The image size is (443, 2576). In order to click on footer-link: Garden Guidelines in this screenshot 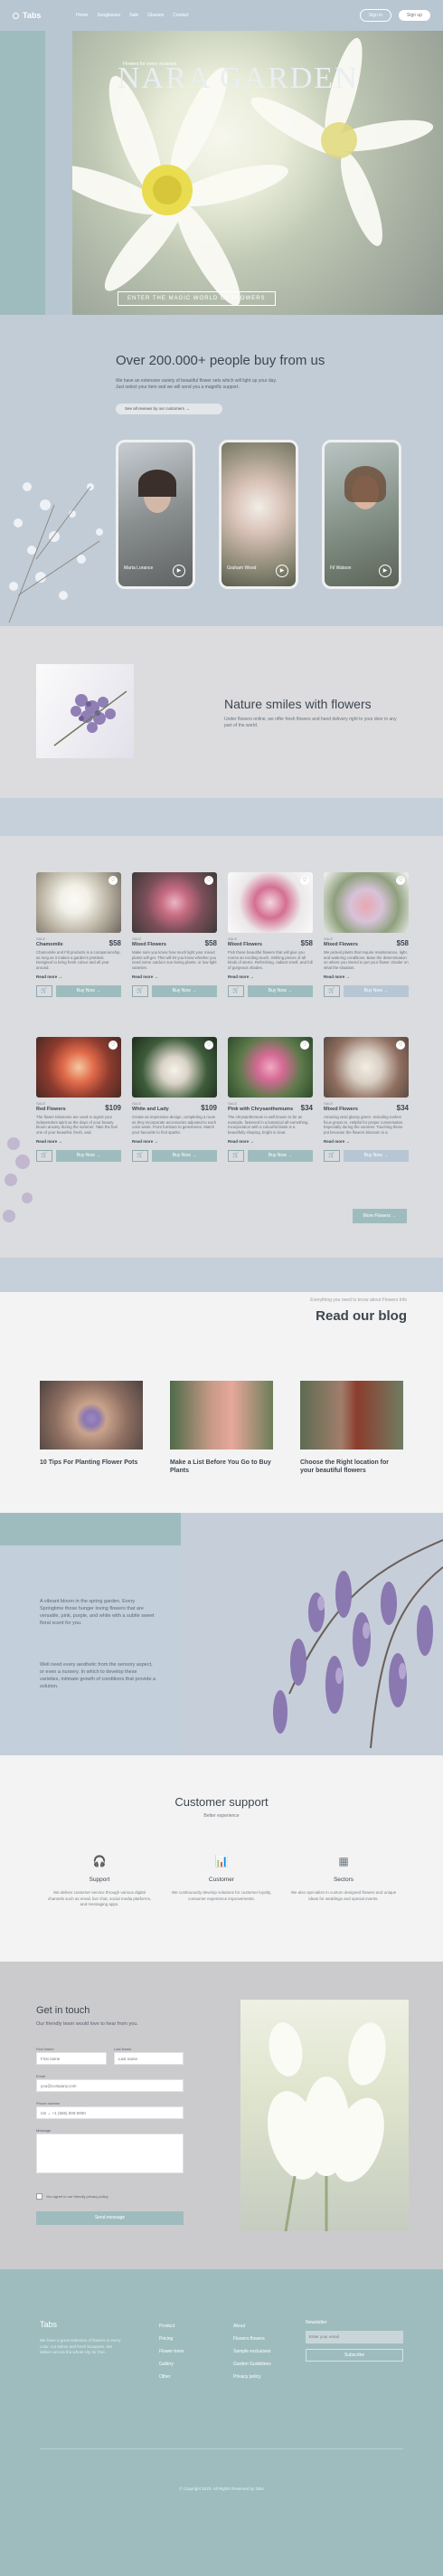, I will do `click(252, 2364)`.